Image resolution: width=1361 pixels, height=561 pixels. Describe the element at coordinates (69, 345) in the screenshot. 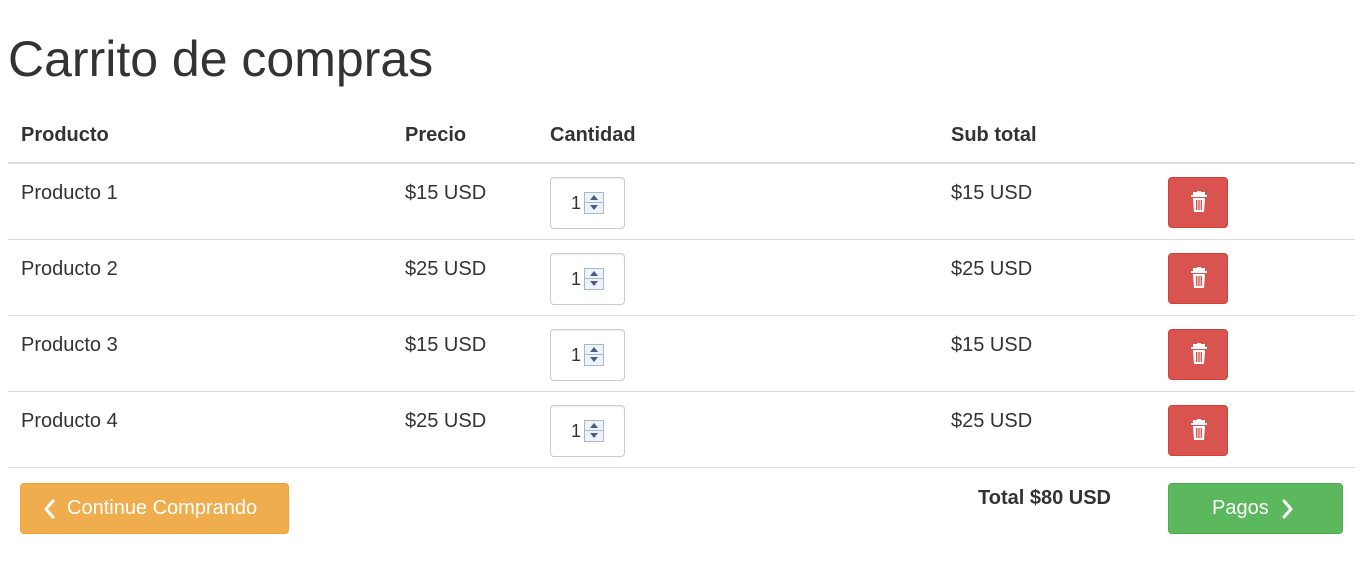

I see `product-name: Producto 3` at that location.